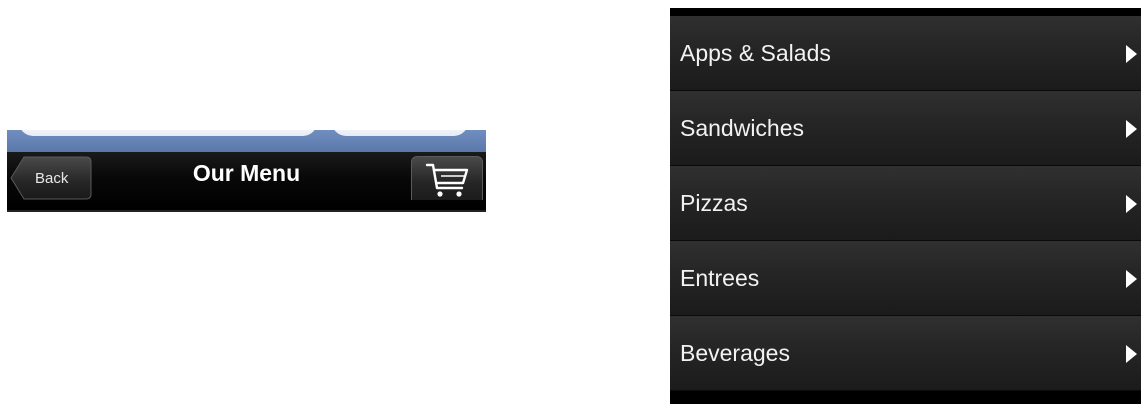  What do you see at coordinates (905, 128) in the screenshot?
I see `menu-item-sandwiches: Sandwiches` at bounding box center [905, 128].